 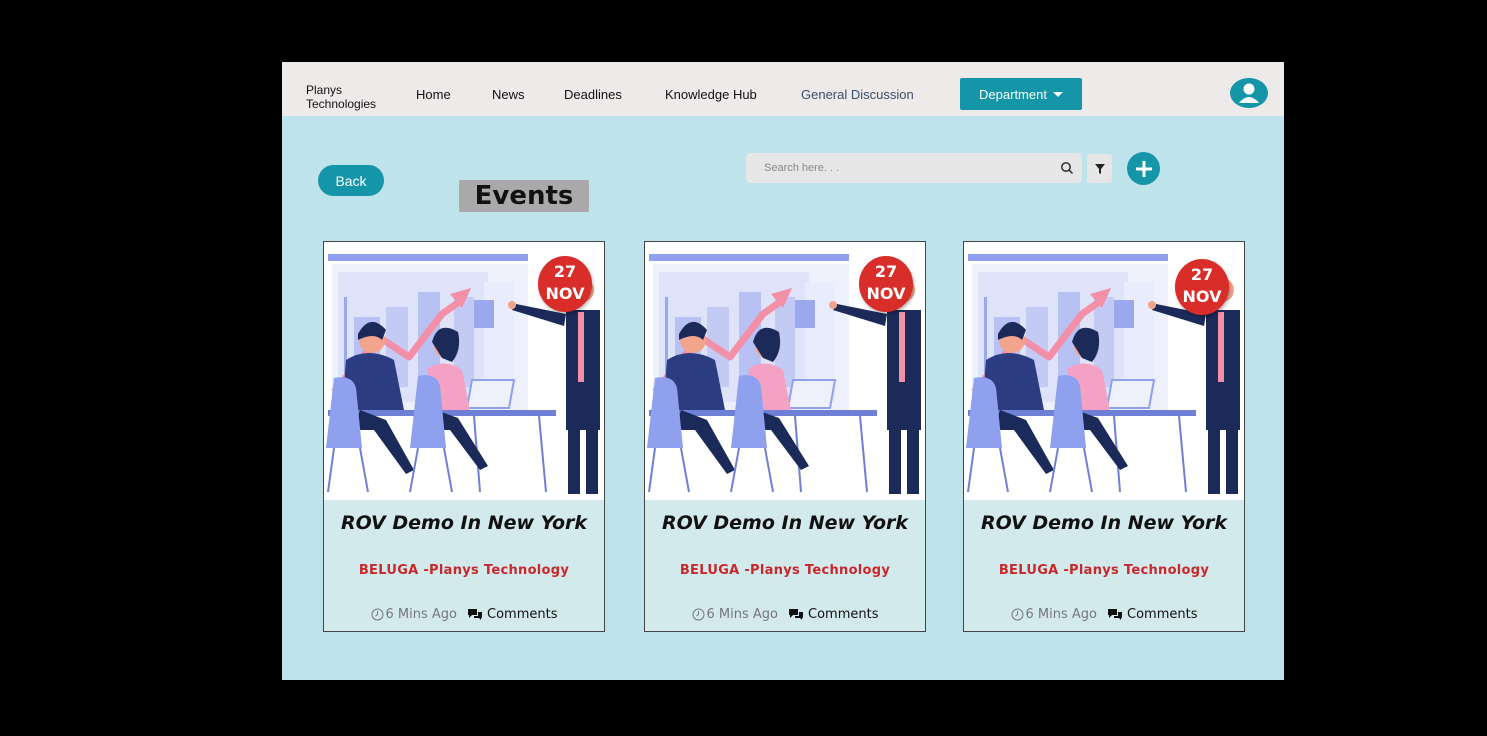 I want to click on search-bar, so click(x=914, y=168).